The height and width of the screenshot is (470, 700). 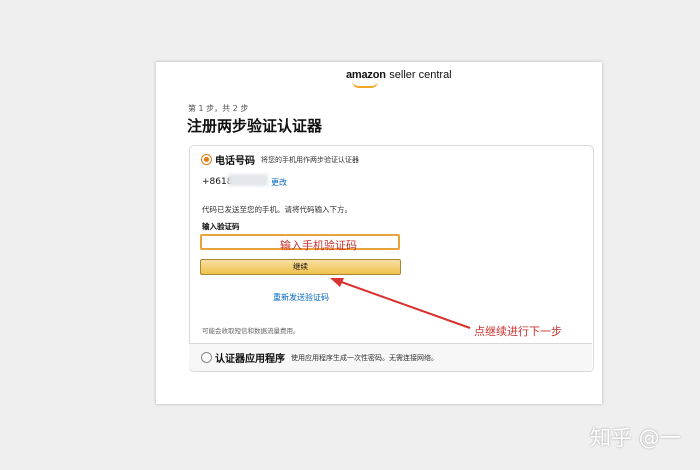 What do you see at coordinates (518, 331) in the screenshot?
I see `arrow-annotation: 点继续进行下一步` at bounding box center [518, 331].